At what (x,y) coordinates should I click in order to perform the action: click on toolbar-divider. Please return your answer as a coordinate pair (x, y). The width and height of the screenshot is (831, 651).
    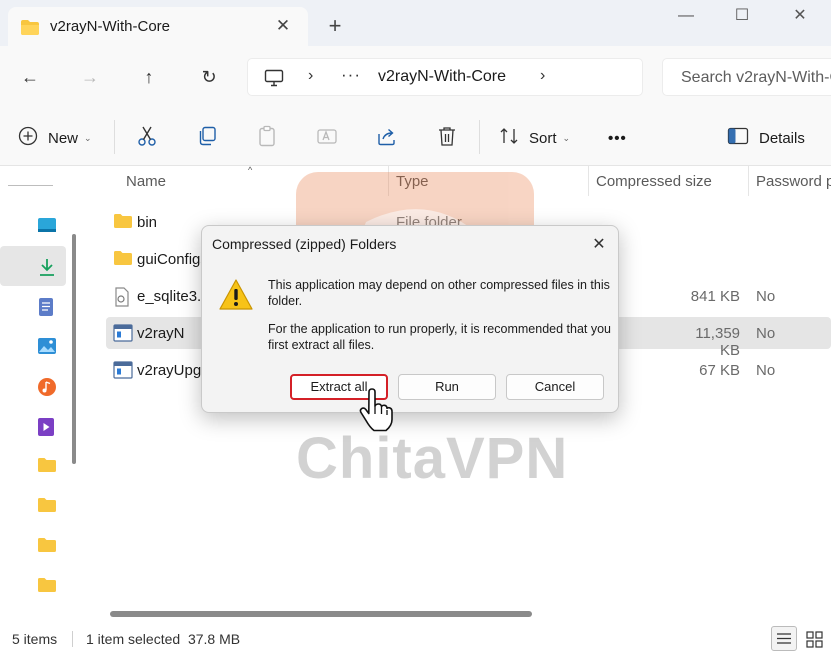
    Looking at the image, I should click on (114, 137).